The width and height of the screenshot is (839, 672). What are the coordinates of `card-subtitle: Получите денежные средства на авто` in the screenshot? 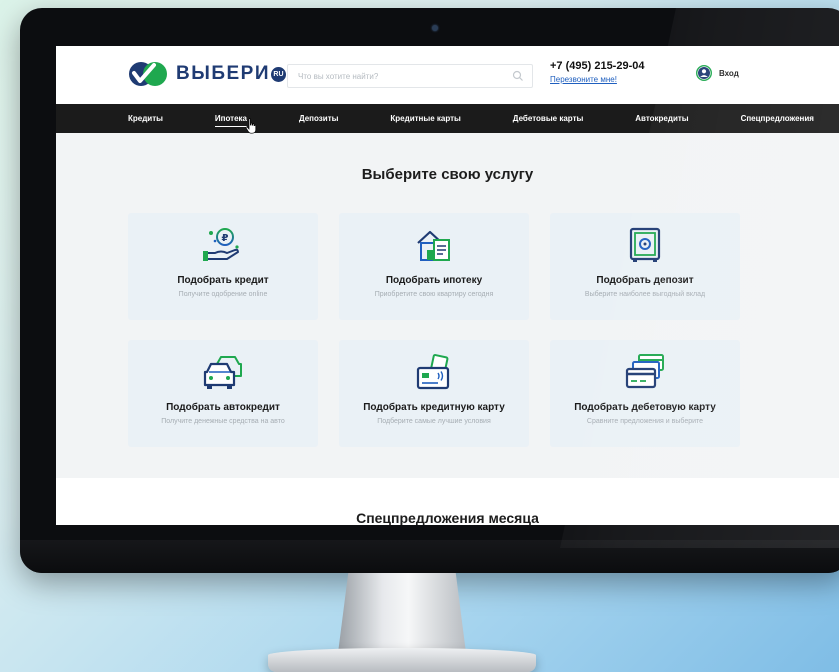 It's located at (223, 421).